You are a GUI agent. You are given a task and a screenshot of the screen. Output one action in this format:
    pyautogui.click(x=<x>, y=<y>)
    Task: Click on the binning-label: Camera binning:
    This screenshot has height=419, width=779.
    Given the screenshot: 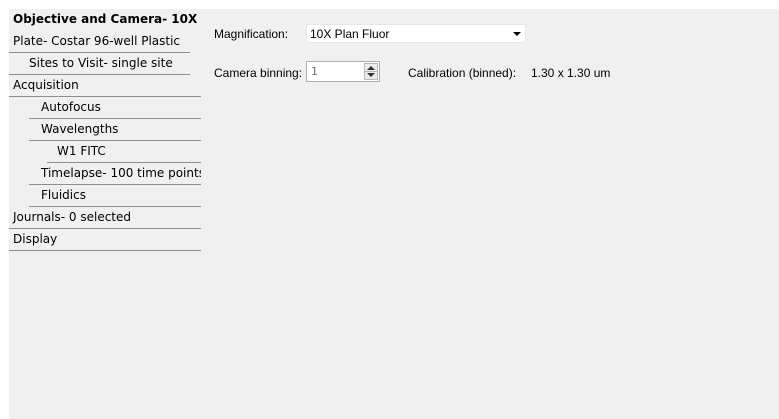 What is the action you would take?
    pyautogui.click(x=258, y=73)
    